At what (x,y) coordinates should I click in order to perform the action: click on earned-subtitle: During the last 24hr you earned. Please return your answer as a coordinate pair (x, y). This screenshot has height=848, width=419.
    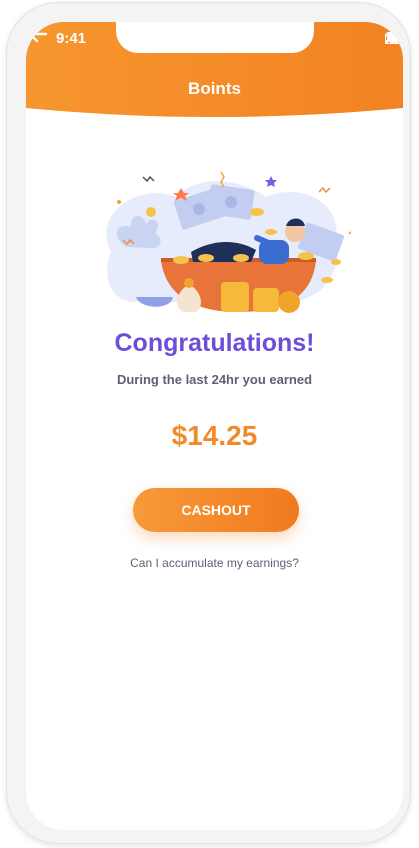
    Looking at the image, I should click on (214, 379).